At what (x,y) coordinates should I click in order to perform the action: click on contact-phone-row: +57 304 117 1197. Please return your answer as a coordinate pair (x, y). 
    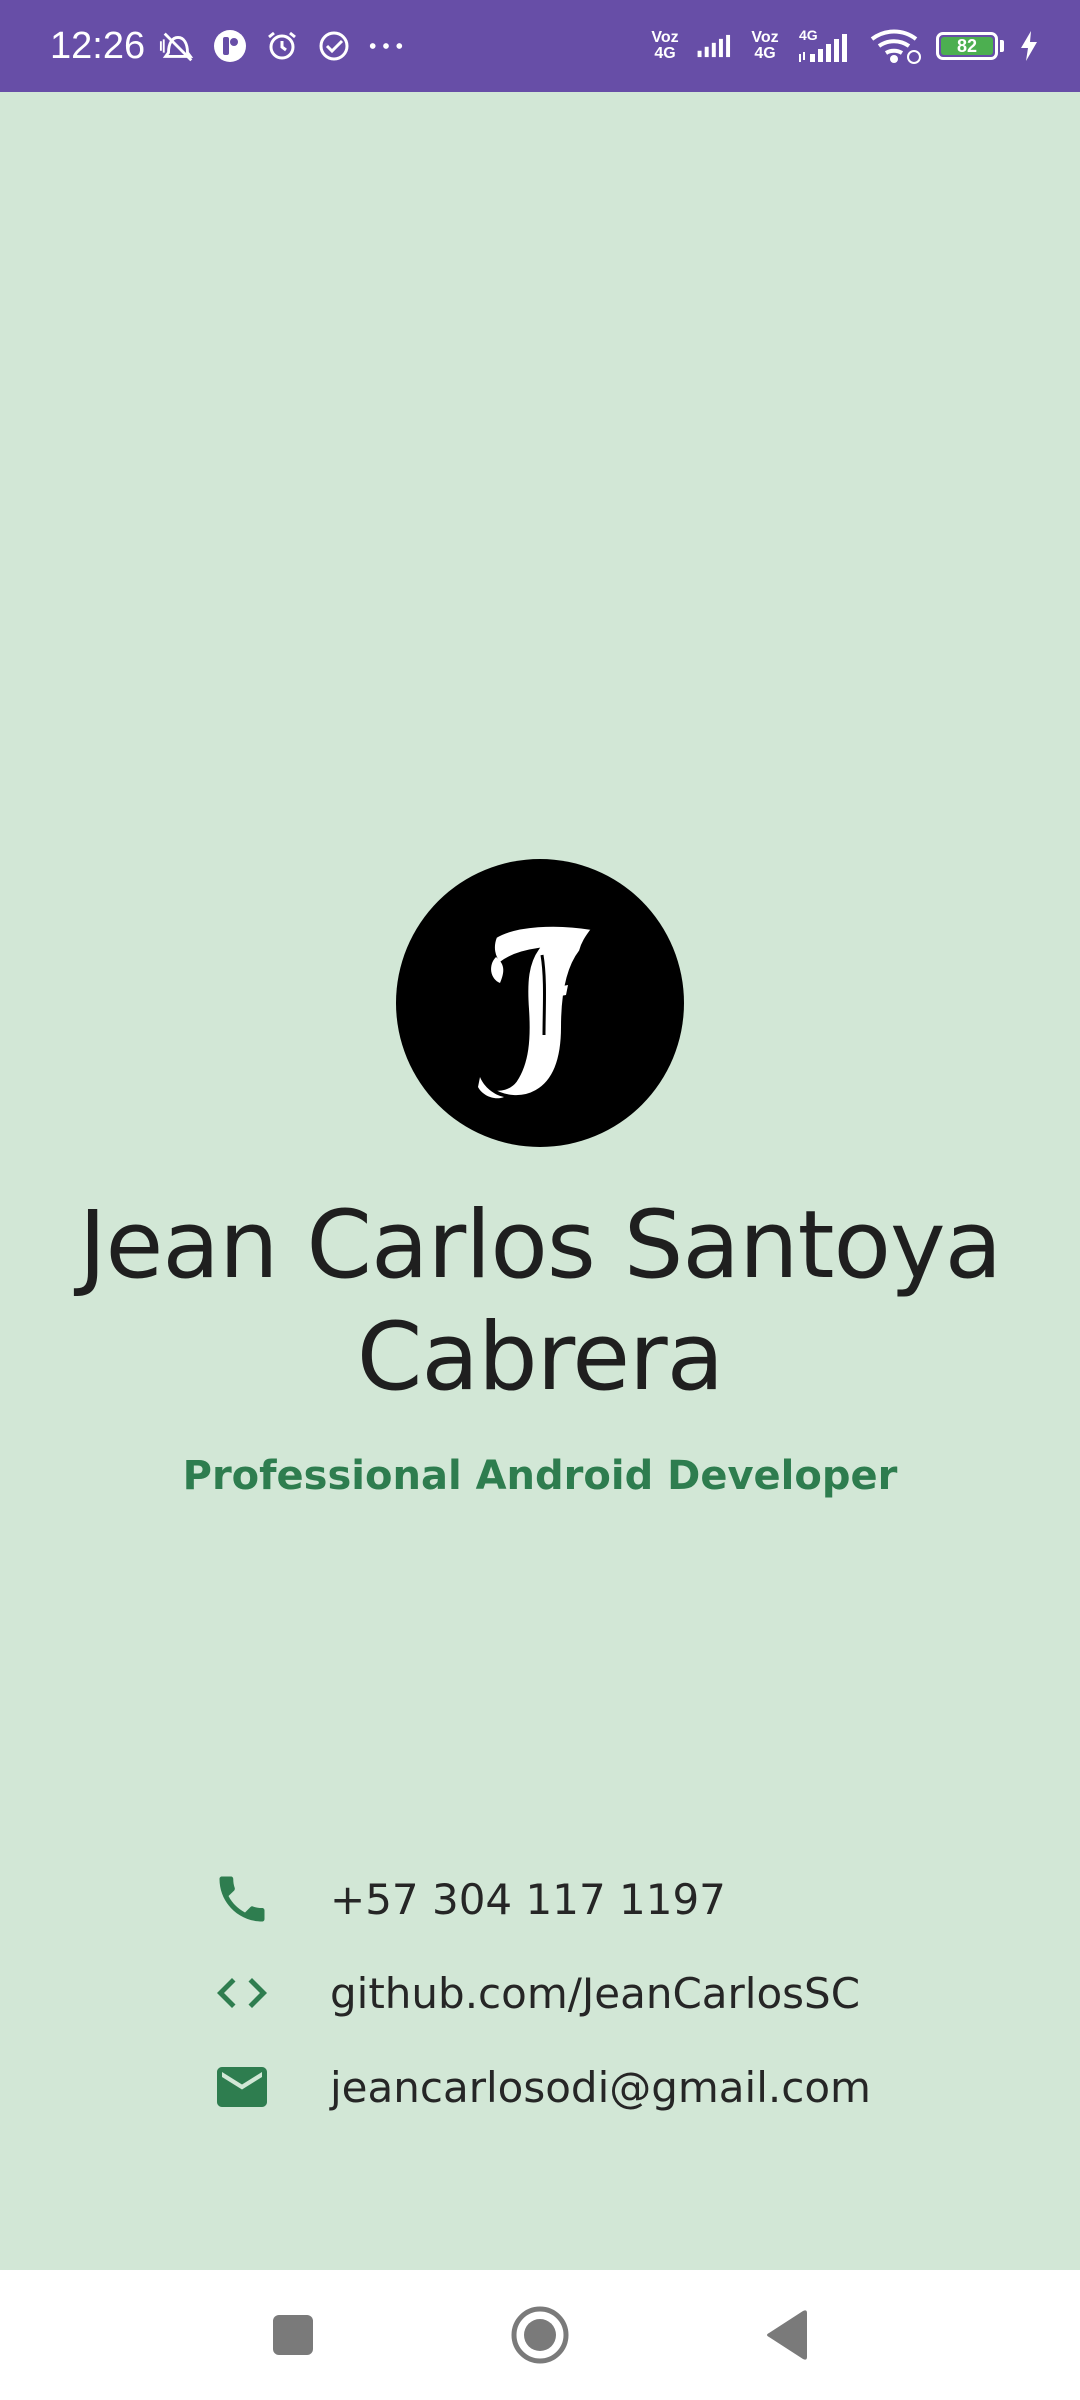
    Looking at the image, I should click on (538, 1899).